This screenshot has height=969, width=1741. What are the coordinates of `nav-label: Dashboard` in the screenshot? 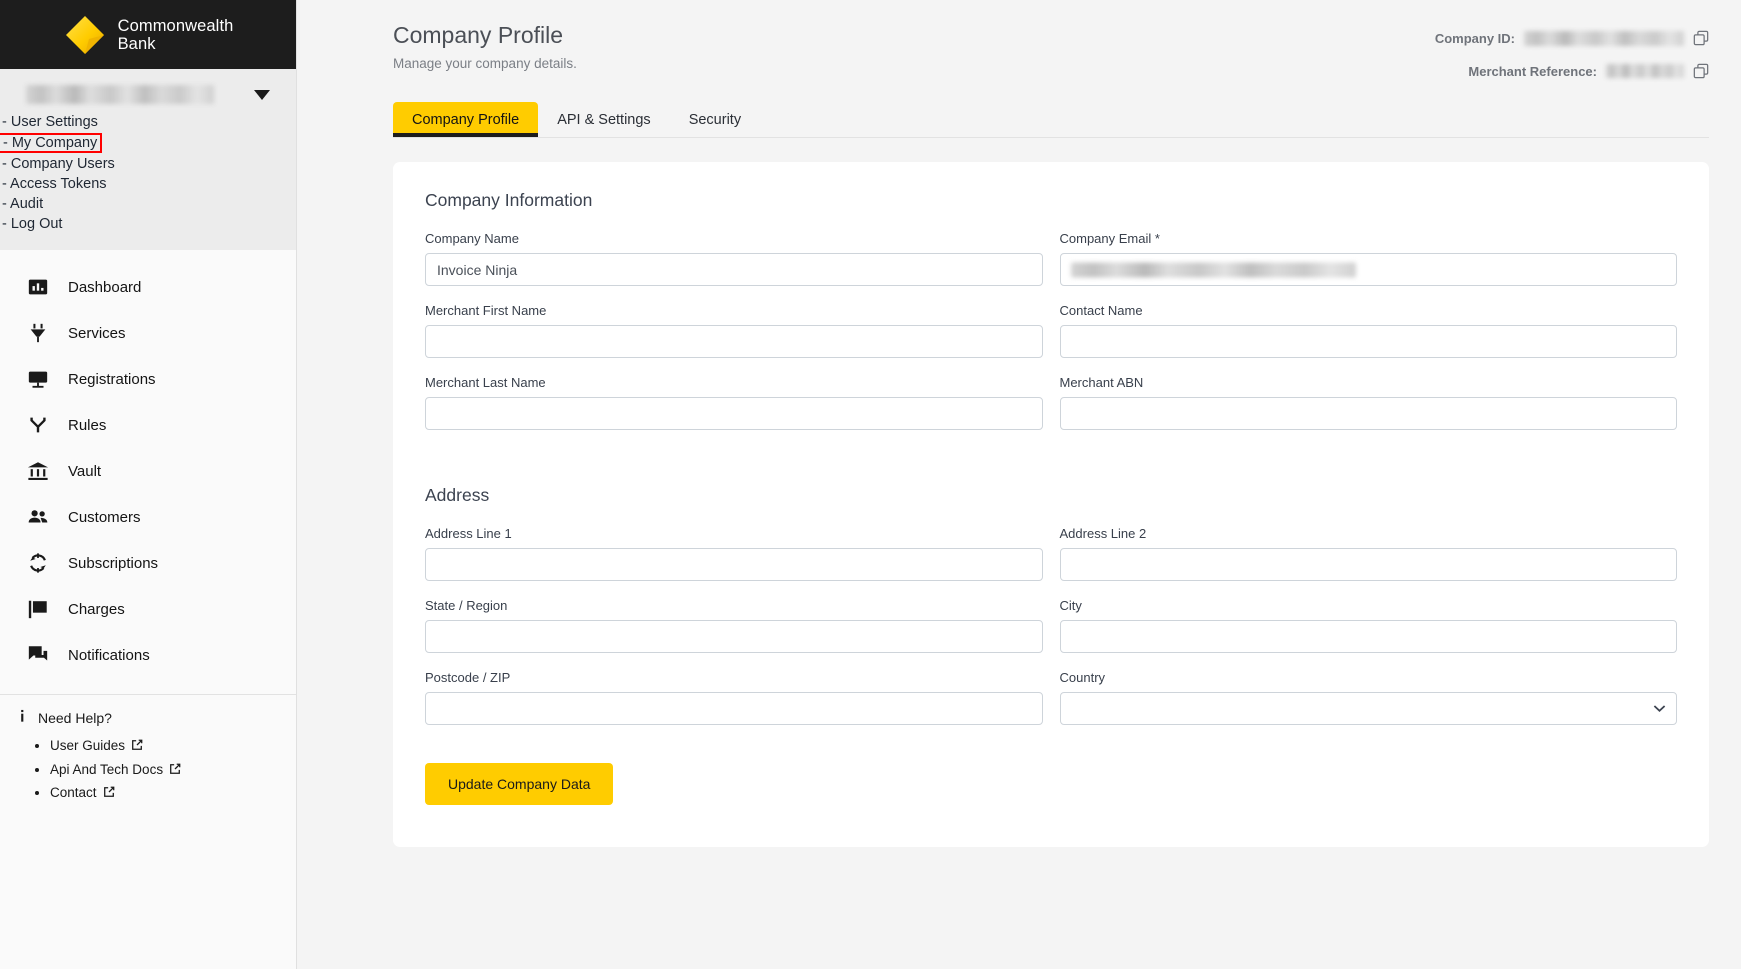 It's located at (105, 287).